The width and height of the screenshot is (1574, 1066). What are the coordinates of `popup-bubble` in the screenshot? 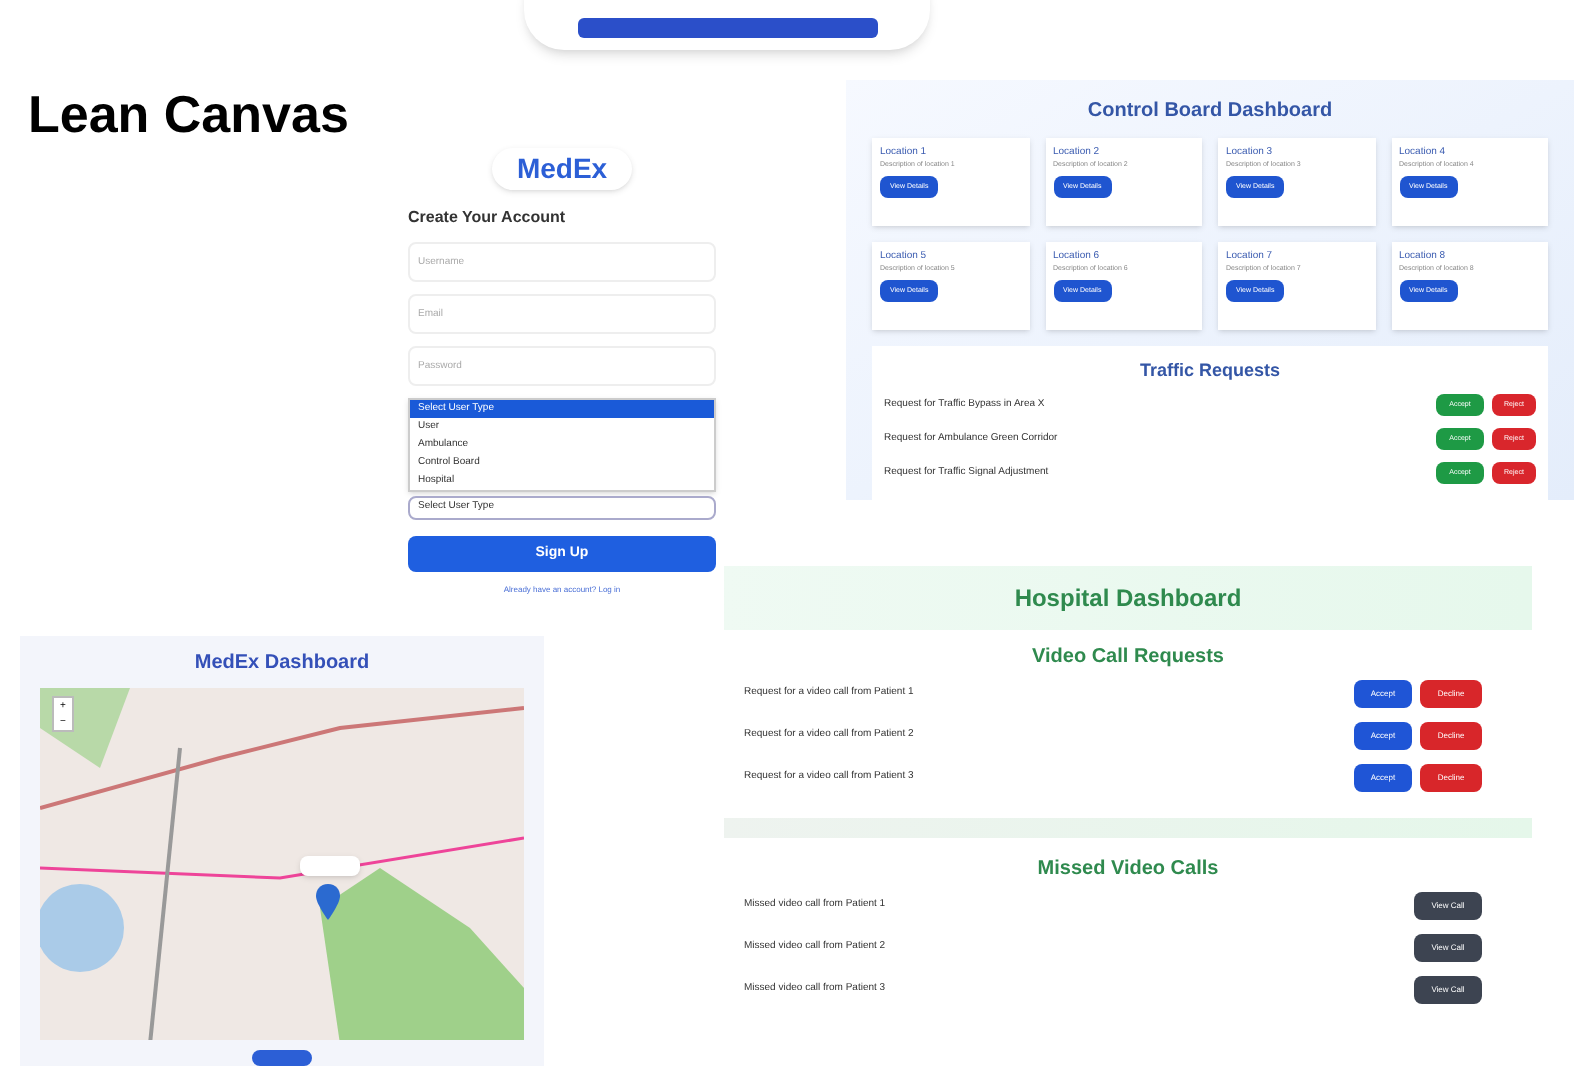 It's located at (330, 866).